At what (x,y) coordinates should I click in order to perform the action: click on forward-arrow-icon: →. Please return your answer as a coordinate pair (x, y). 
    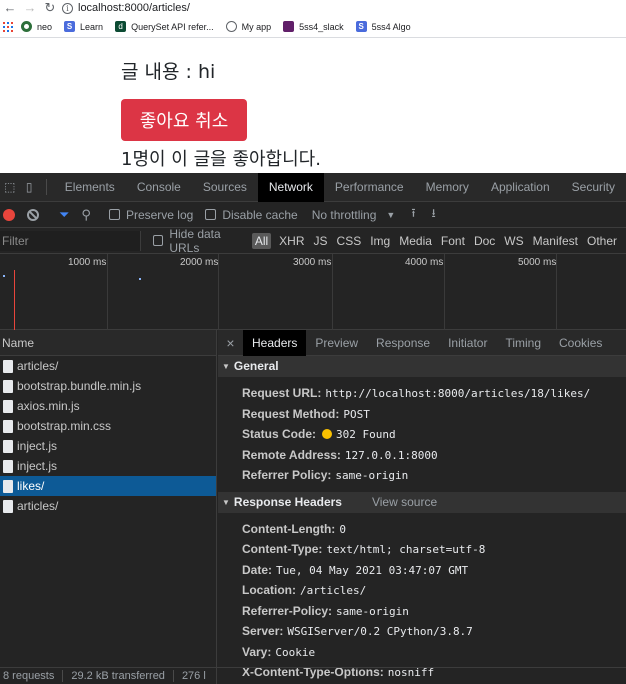
    Looking at the image, I should click on (30, 8).